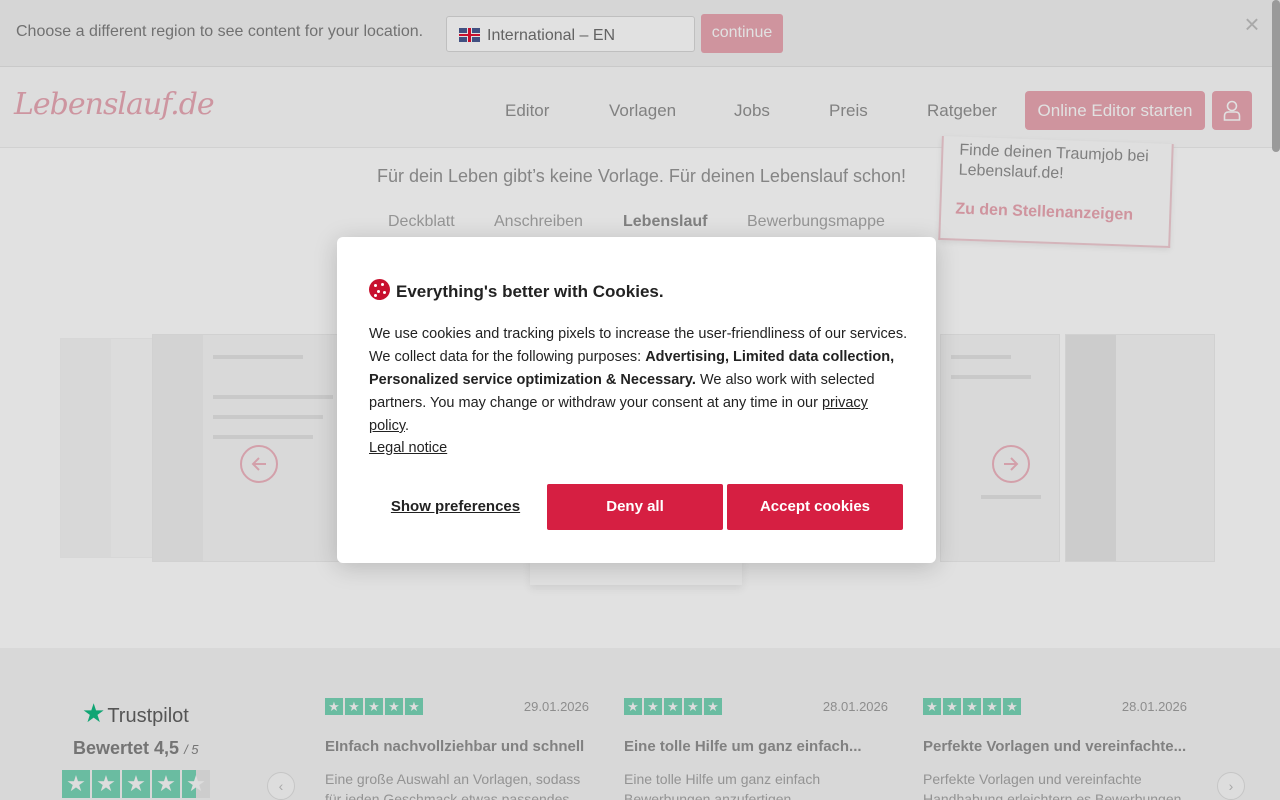  What do you see at coordinates (1276, 76) in the screenshot?
I see `page-scrollbar` at bounding box center [1276, 76].